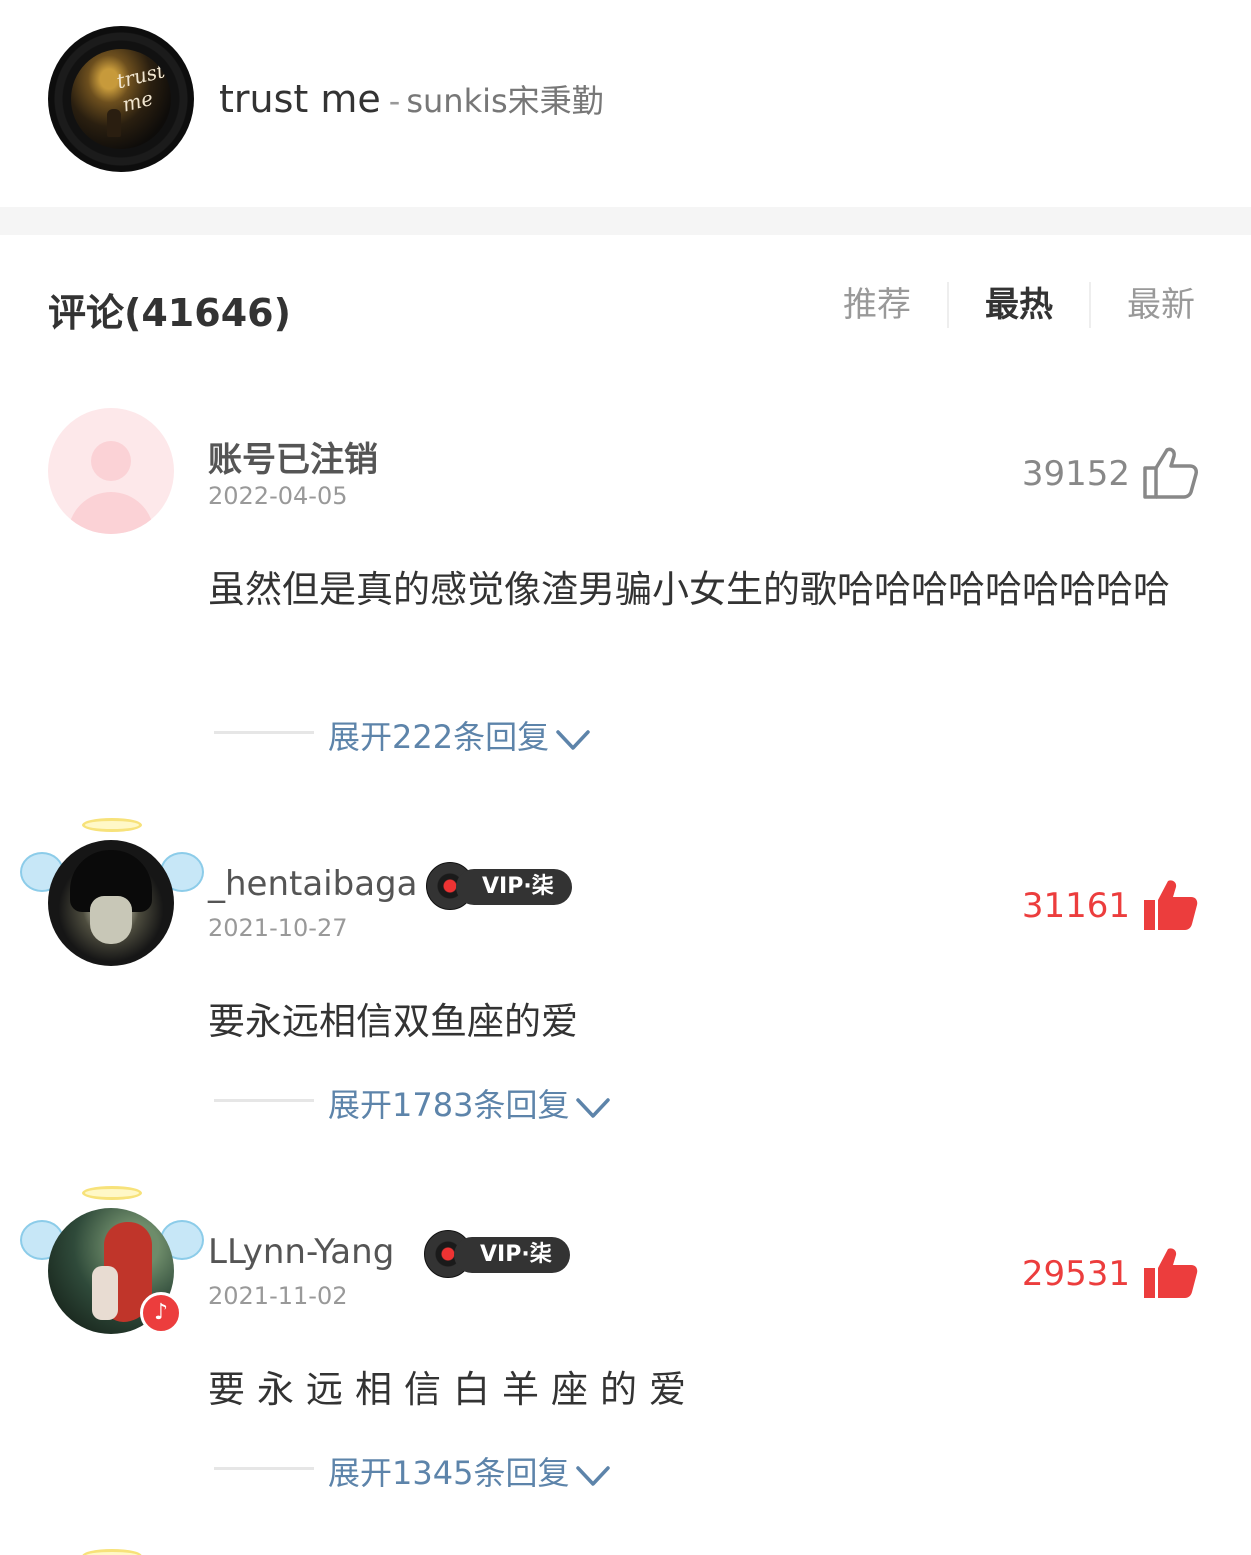 This screenshot has width=1251, height=1555. Describe the element at coordinates (105, 1293) in the screenshot. I see `avatar-figure` at that location.